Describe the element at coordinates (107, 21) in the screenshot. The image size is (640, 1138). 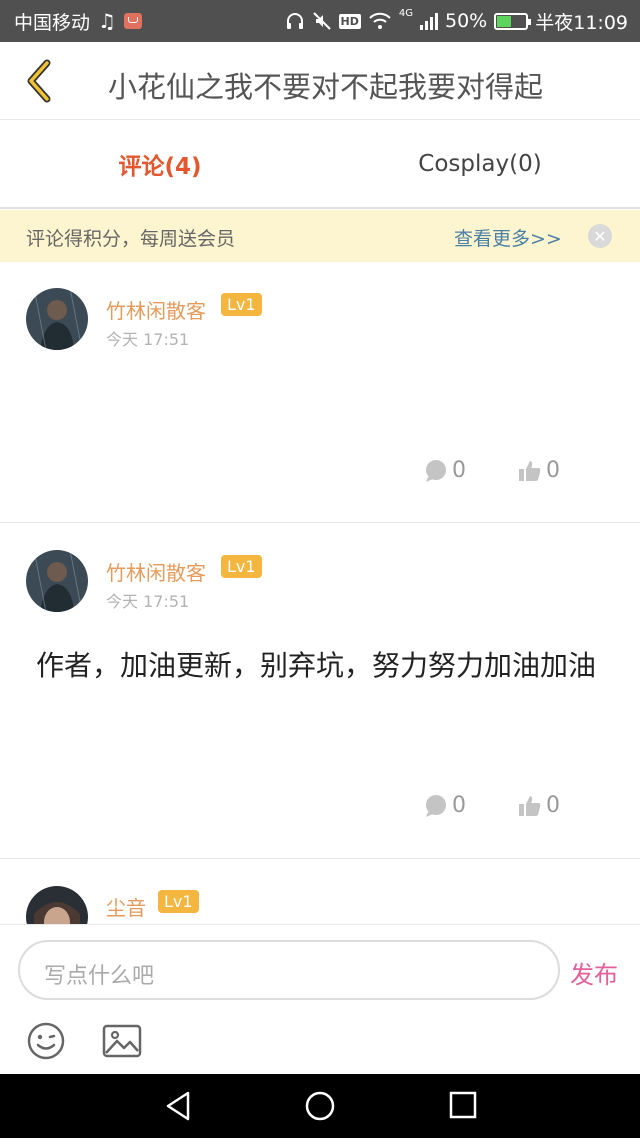
I see `music-note-icon: ♫` at that location.